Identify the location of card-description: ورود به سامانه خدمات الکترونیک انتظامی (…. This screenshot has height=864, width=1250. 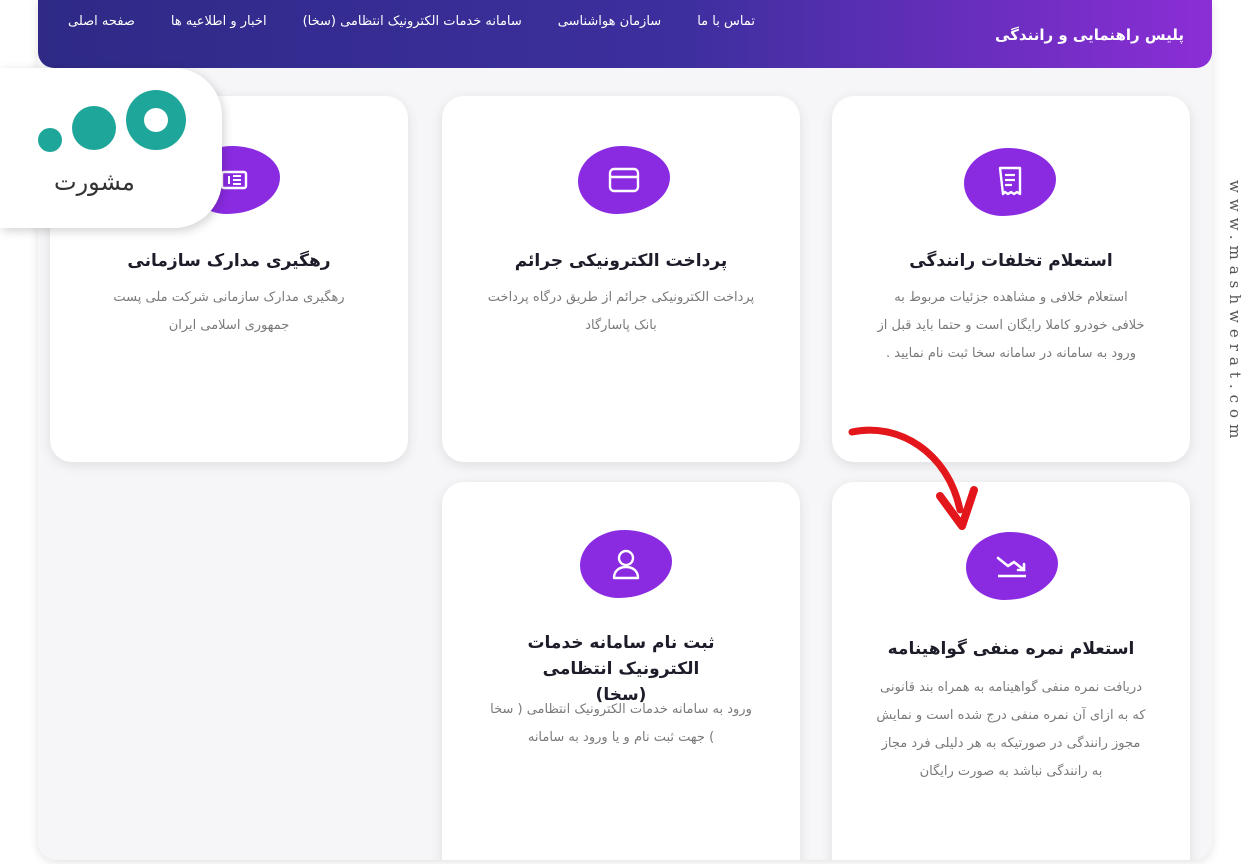
(621, 723).